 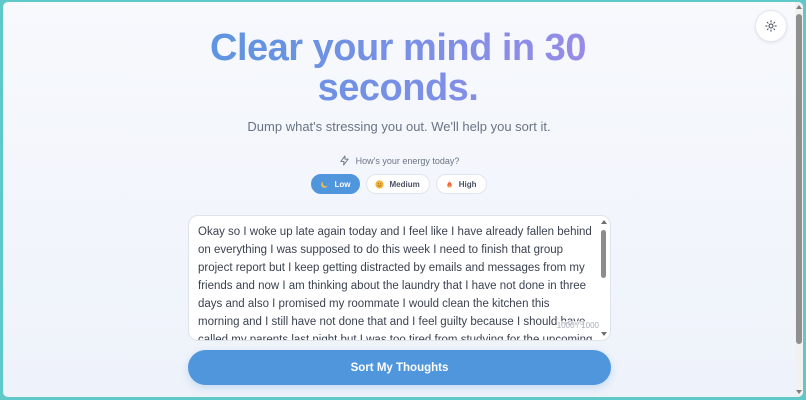 What do you see at coordinates (467, 184) in the screenshot?
I see `energy-option-label: High` at bounding box center [467, 184].